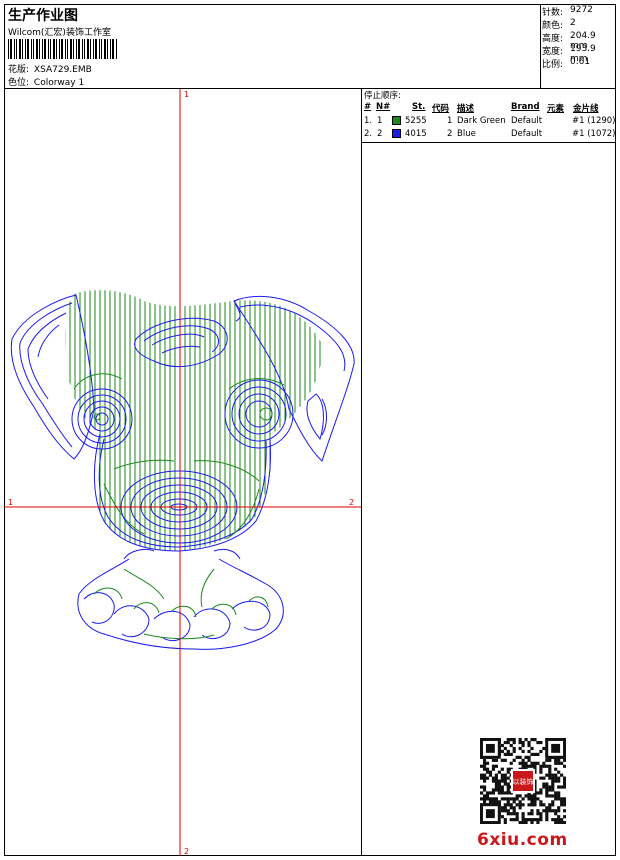 The height and width of the screenshot is (860, 620). I want to click on col-num: #, so click(368, 107).